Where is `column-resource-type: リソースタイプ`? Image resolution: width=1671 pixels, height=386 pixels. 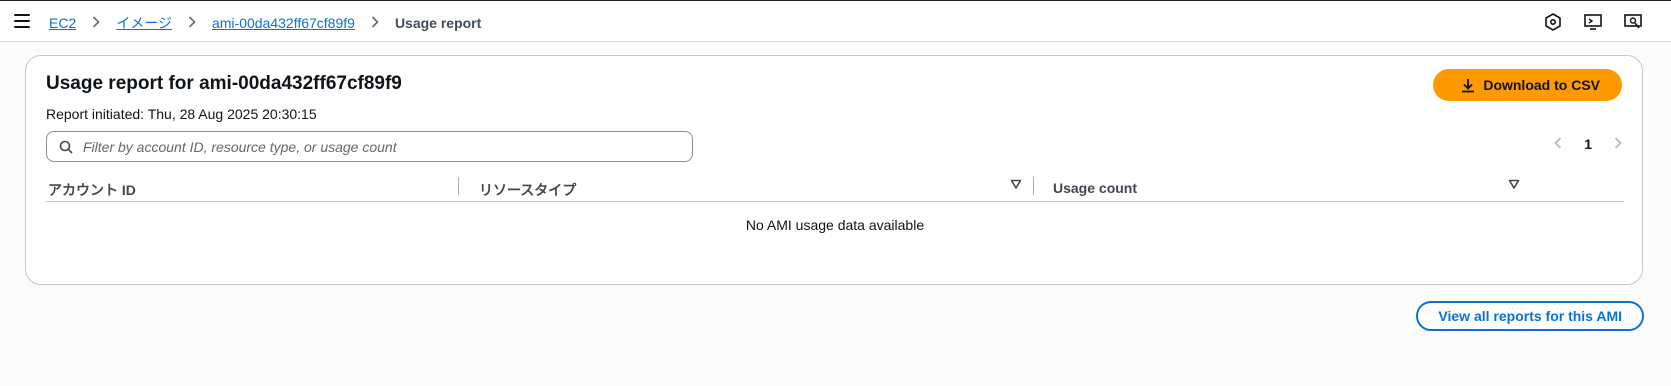 column-resource-type: リソースタイプ is located at coordinates (527, 190).